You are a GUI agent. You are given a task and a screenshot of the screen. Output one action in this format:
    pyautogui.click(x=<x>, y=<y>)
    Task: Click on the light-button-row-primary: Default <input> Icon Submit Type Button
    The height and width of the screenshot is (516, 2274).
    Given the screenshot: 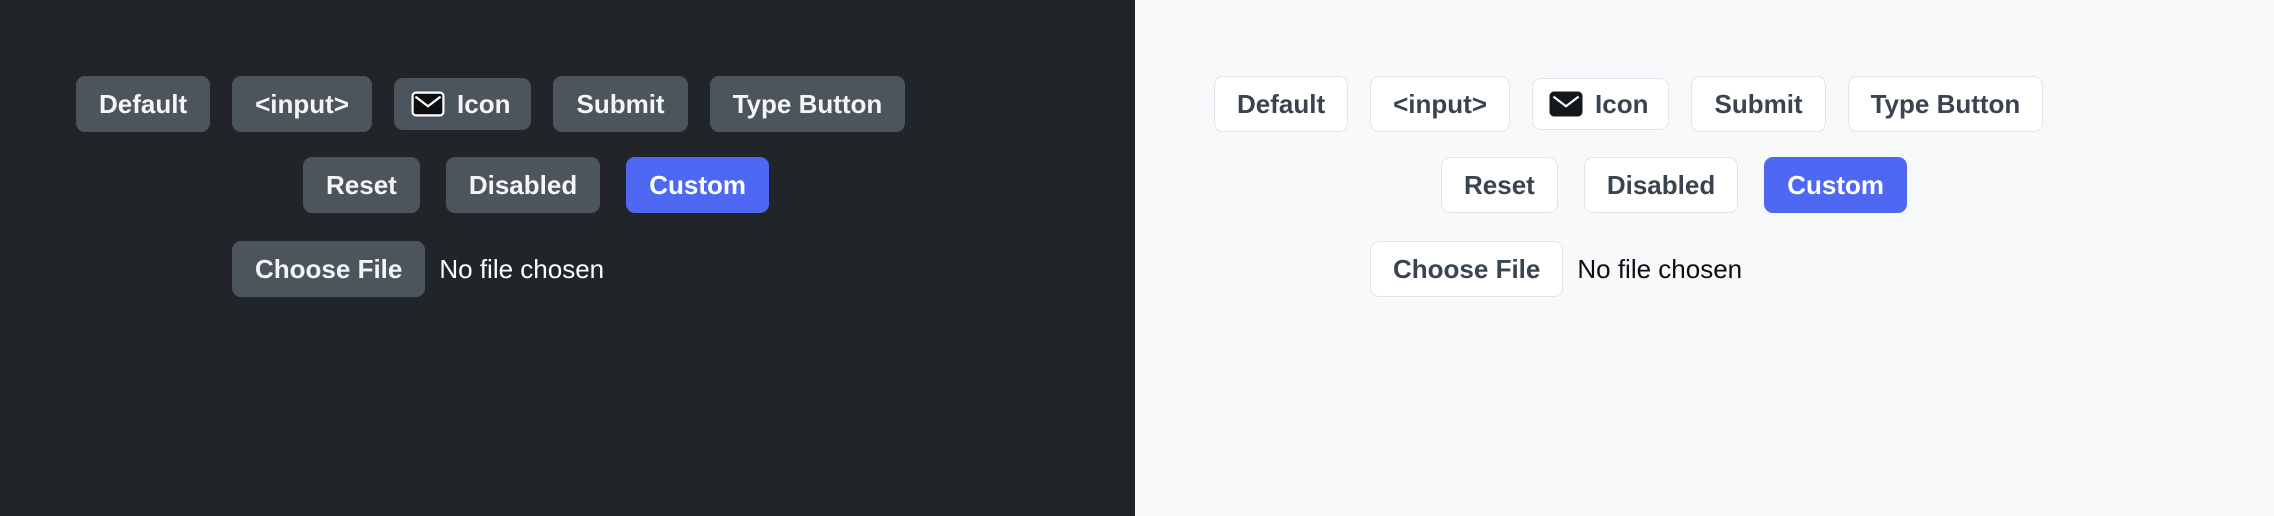 What is the action you would take?
    pyautogui.click(x=1704, y=104)
    